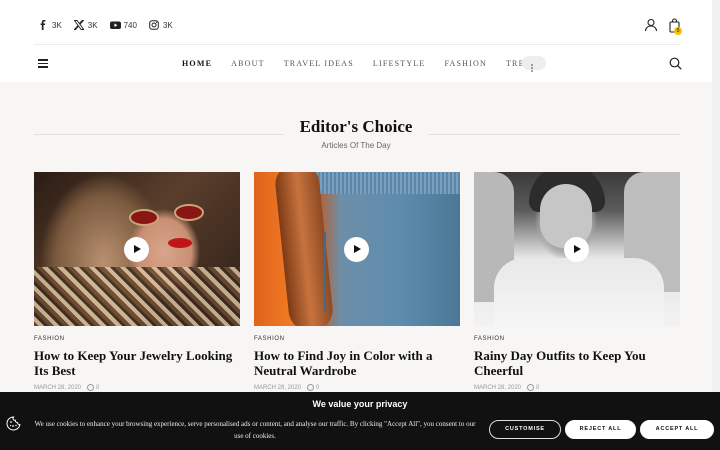  Describe the element at coordinates (319, 63) in the screenshot. I see `nav-item-travel-ideas: TRAVEL IDEAS` at that location.